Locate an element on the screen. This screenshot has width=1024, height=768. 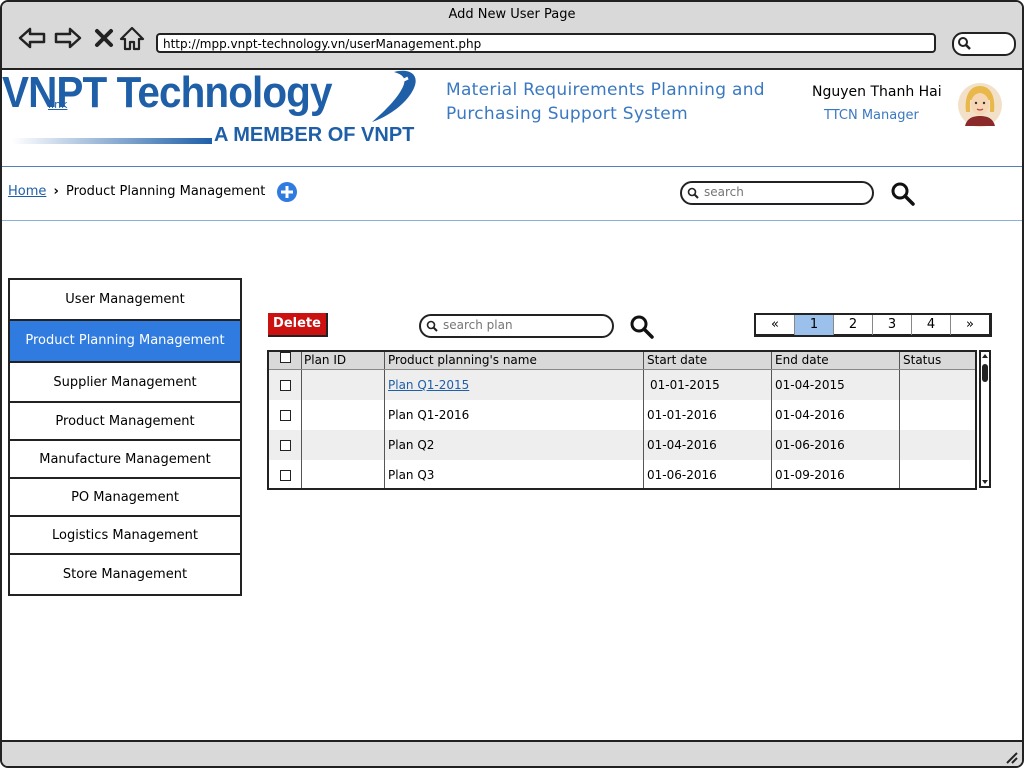
logo-tagline: A MEMBER OF VNPT is located at coordinates (314, 135).